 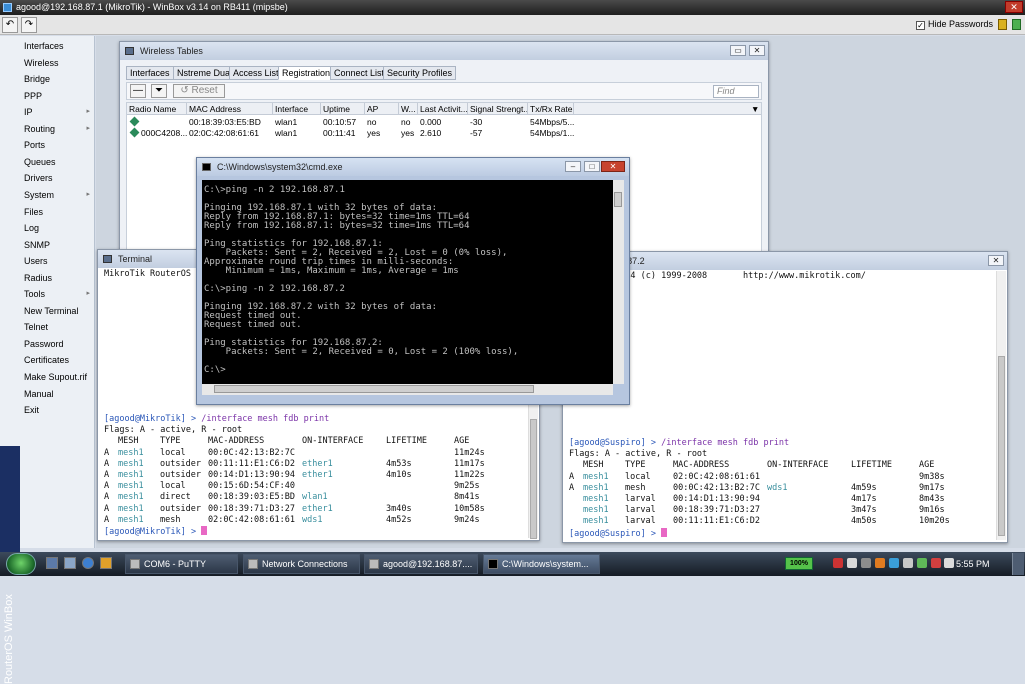 What do you see at coordinates (28, 112) in the screenshot?
I see `sidebar-item-label: IP` at bounding box center [28, 112].